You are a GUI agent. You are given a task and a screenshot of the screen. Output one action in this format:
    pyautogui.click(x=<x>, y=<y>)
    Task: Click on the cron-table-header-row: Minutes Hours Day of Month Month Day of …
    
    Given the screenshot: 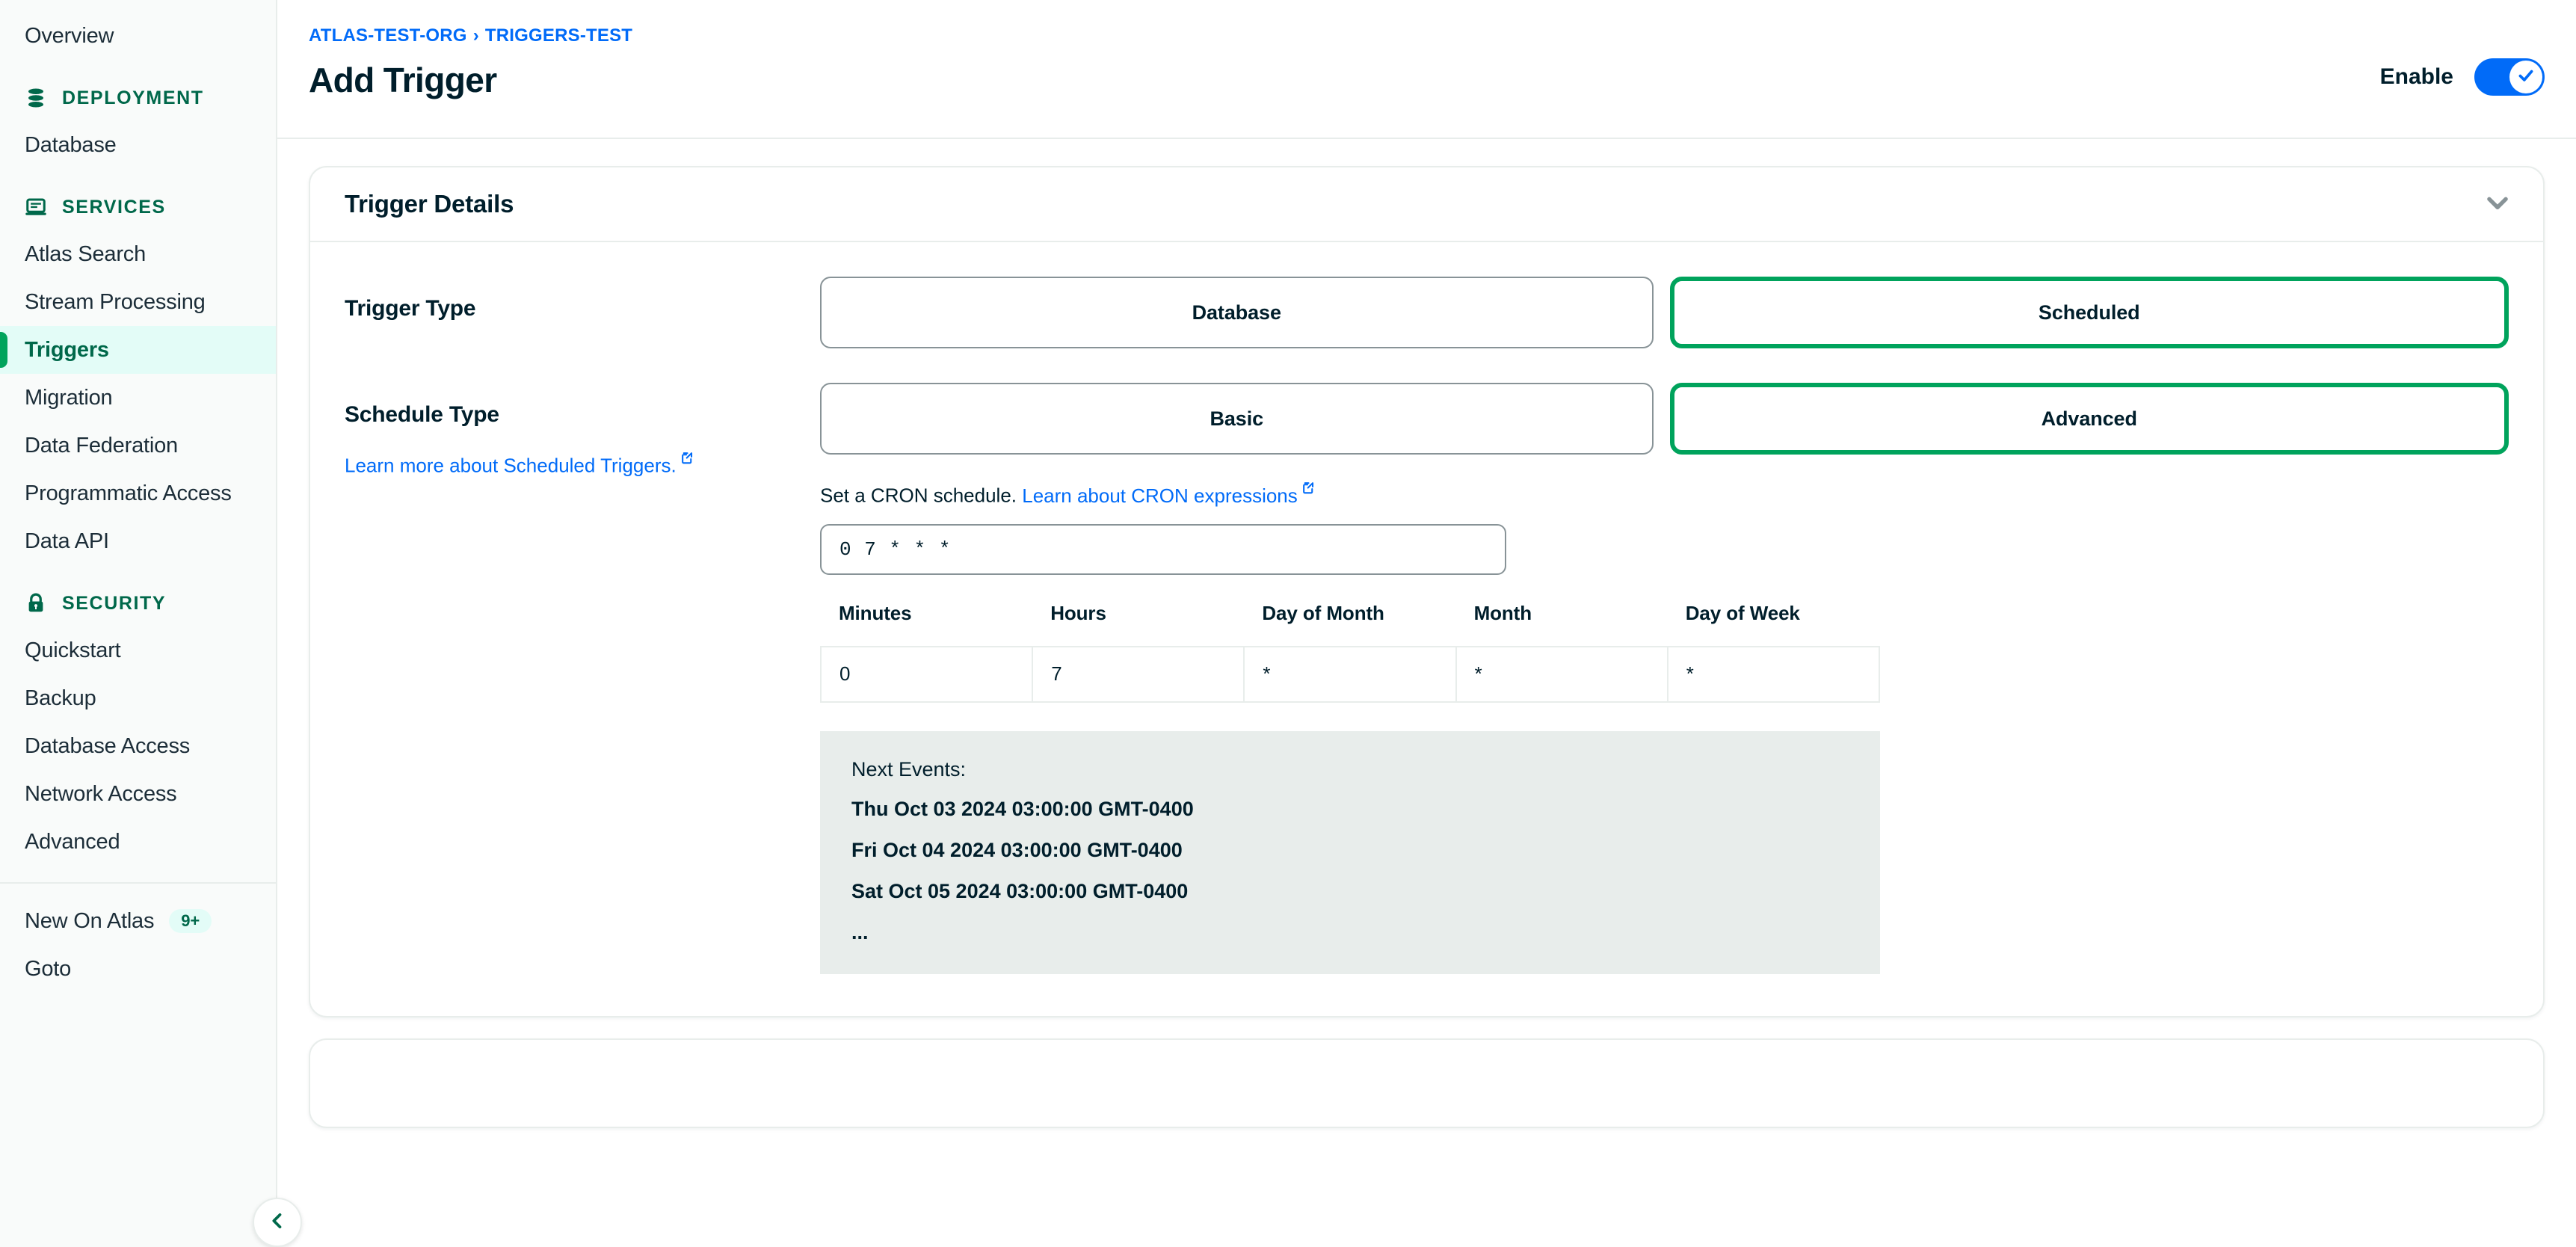 What is the action you would take?
    pyautogui.click(x=1350, y=624)
    